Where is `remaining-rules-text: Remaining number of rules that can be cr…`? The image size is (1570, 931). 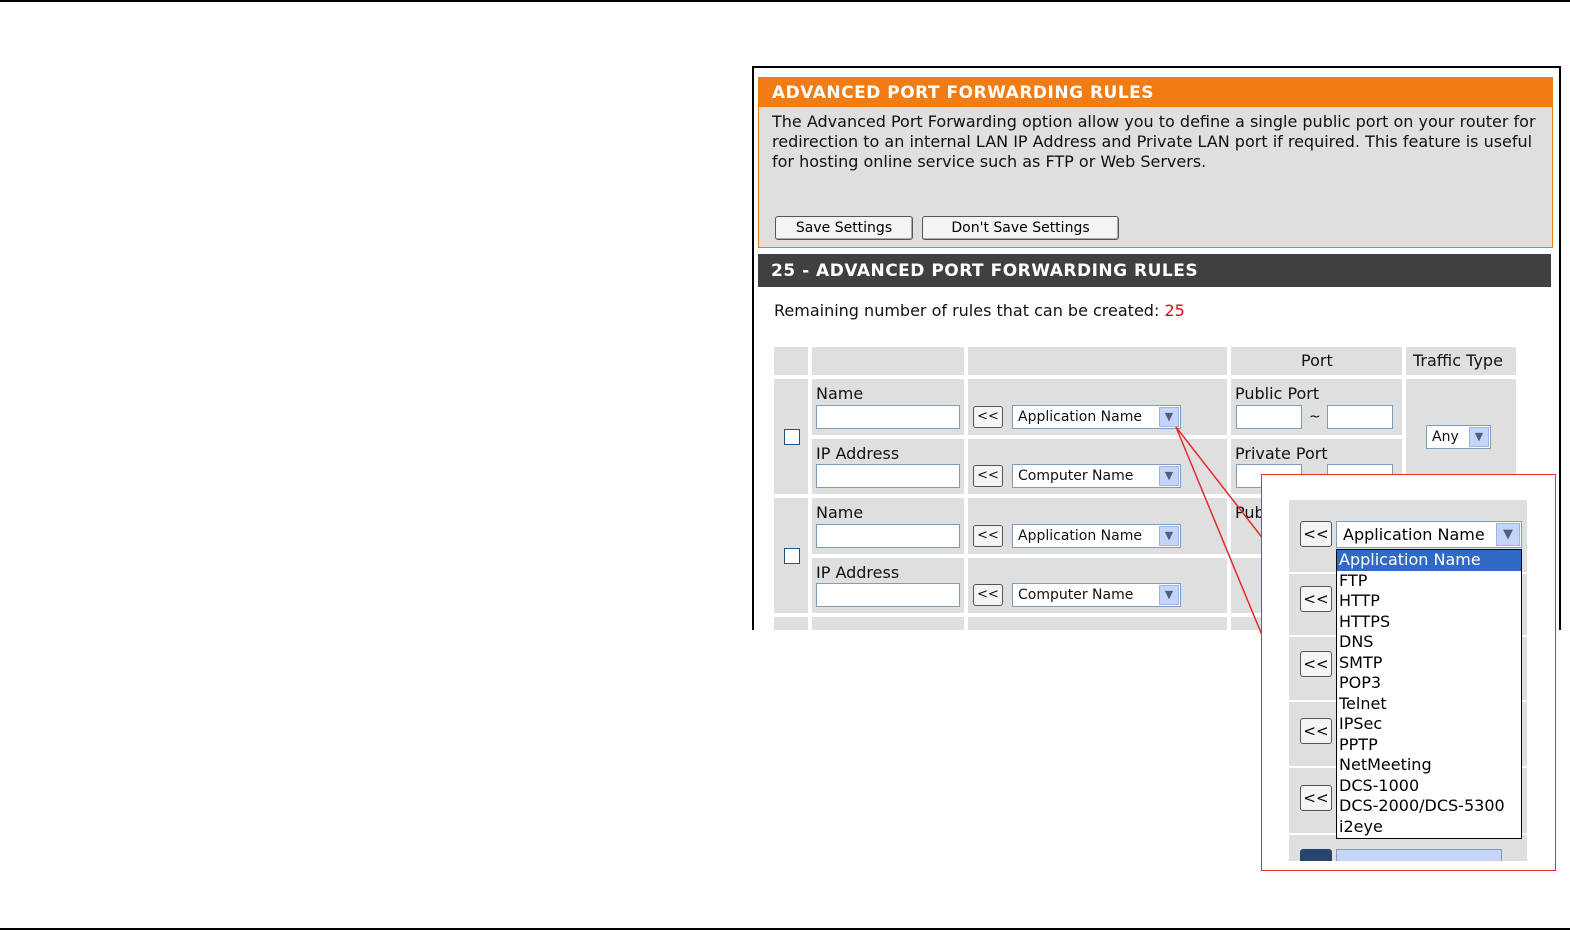
remaining-rules-text: Remaining number of rules that can be cr… is located at coordinates (979, 310).